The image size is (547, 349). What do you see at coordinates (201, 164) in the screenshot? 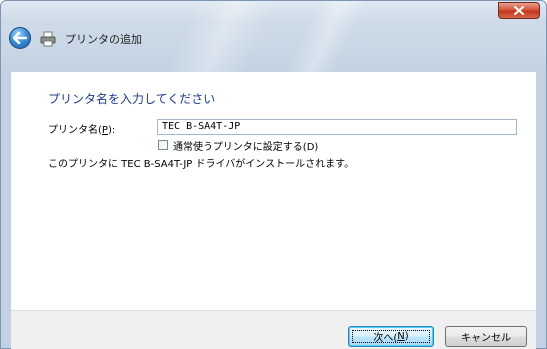
I see `driver-info-text: このプリンタに TEC B-SA4T-JP ドライバがインストールされます。` at bounding box center [201, 164].